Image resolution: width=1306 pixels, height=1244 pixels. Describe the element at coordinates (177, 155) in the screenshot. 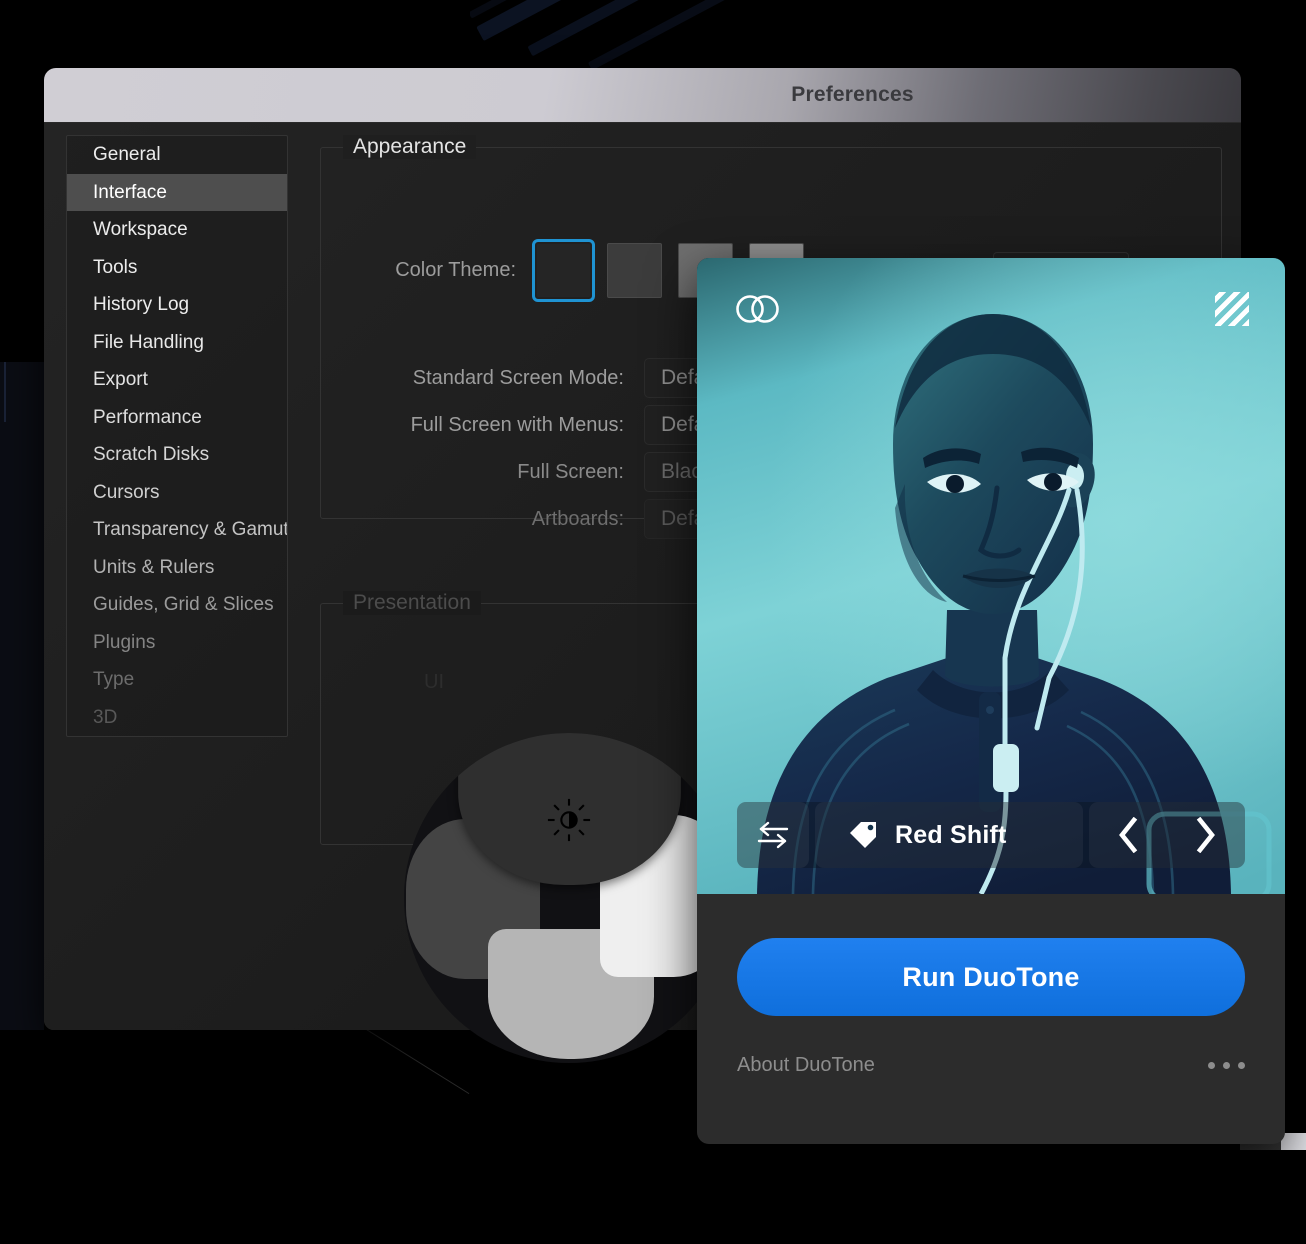

I see `sidebar-item-general: General` at that location.